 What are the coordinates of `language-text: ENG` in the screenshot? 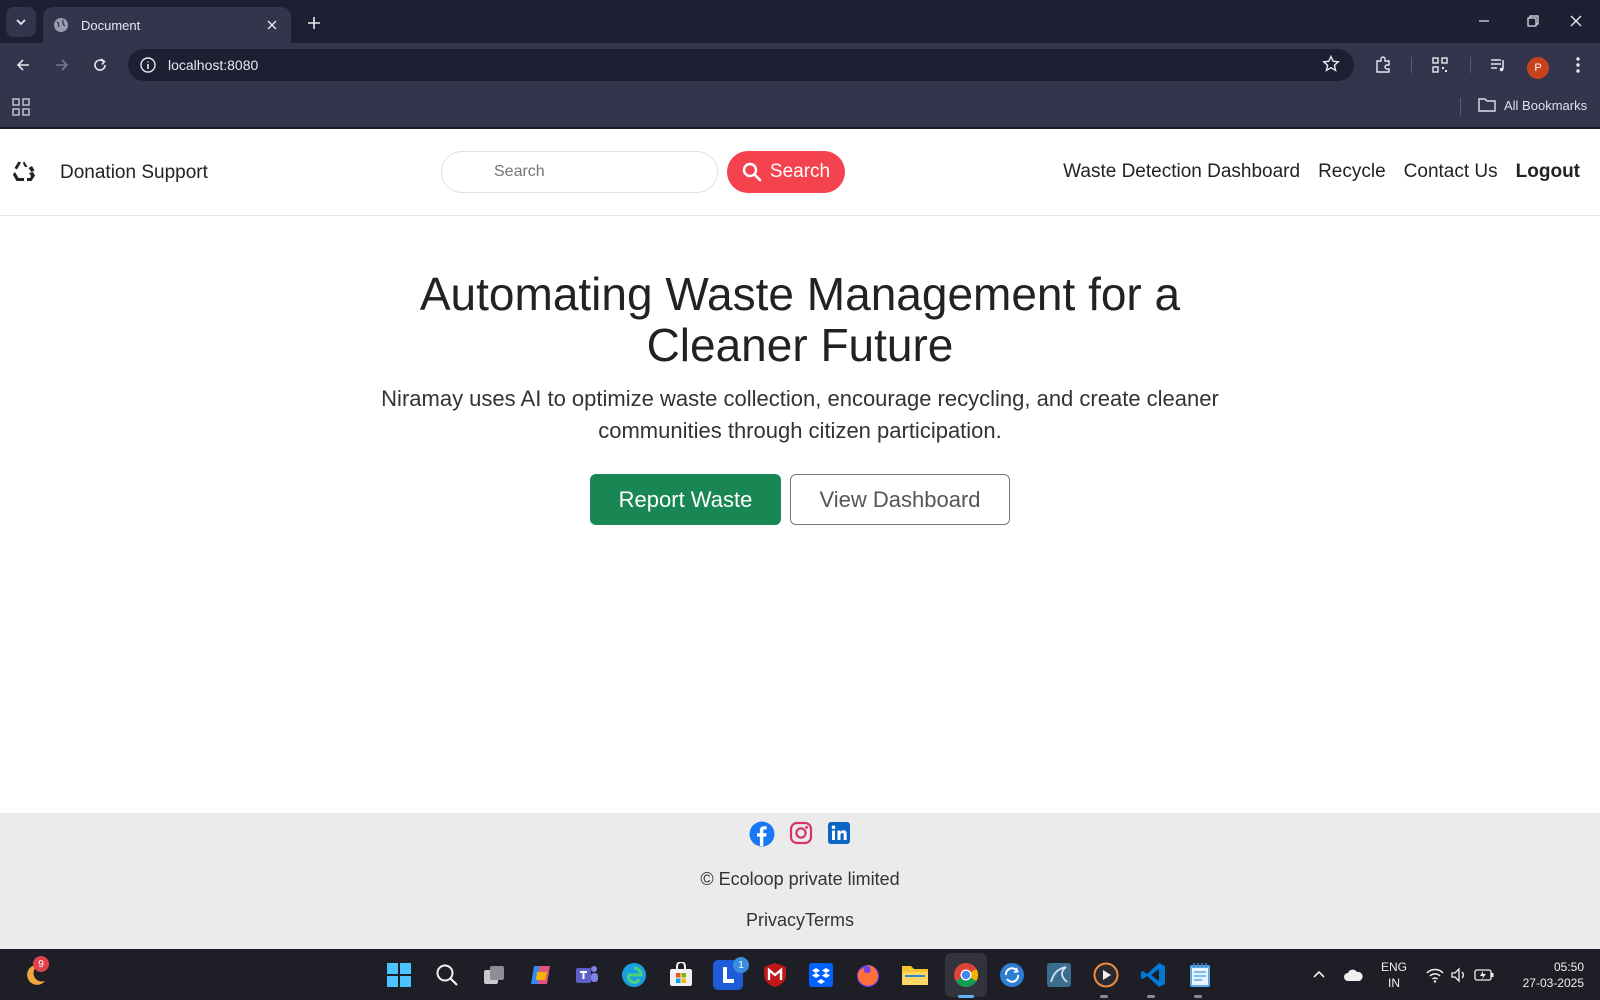 It's located at (1393, 967).